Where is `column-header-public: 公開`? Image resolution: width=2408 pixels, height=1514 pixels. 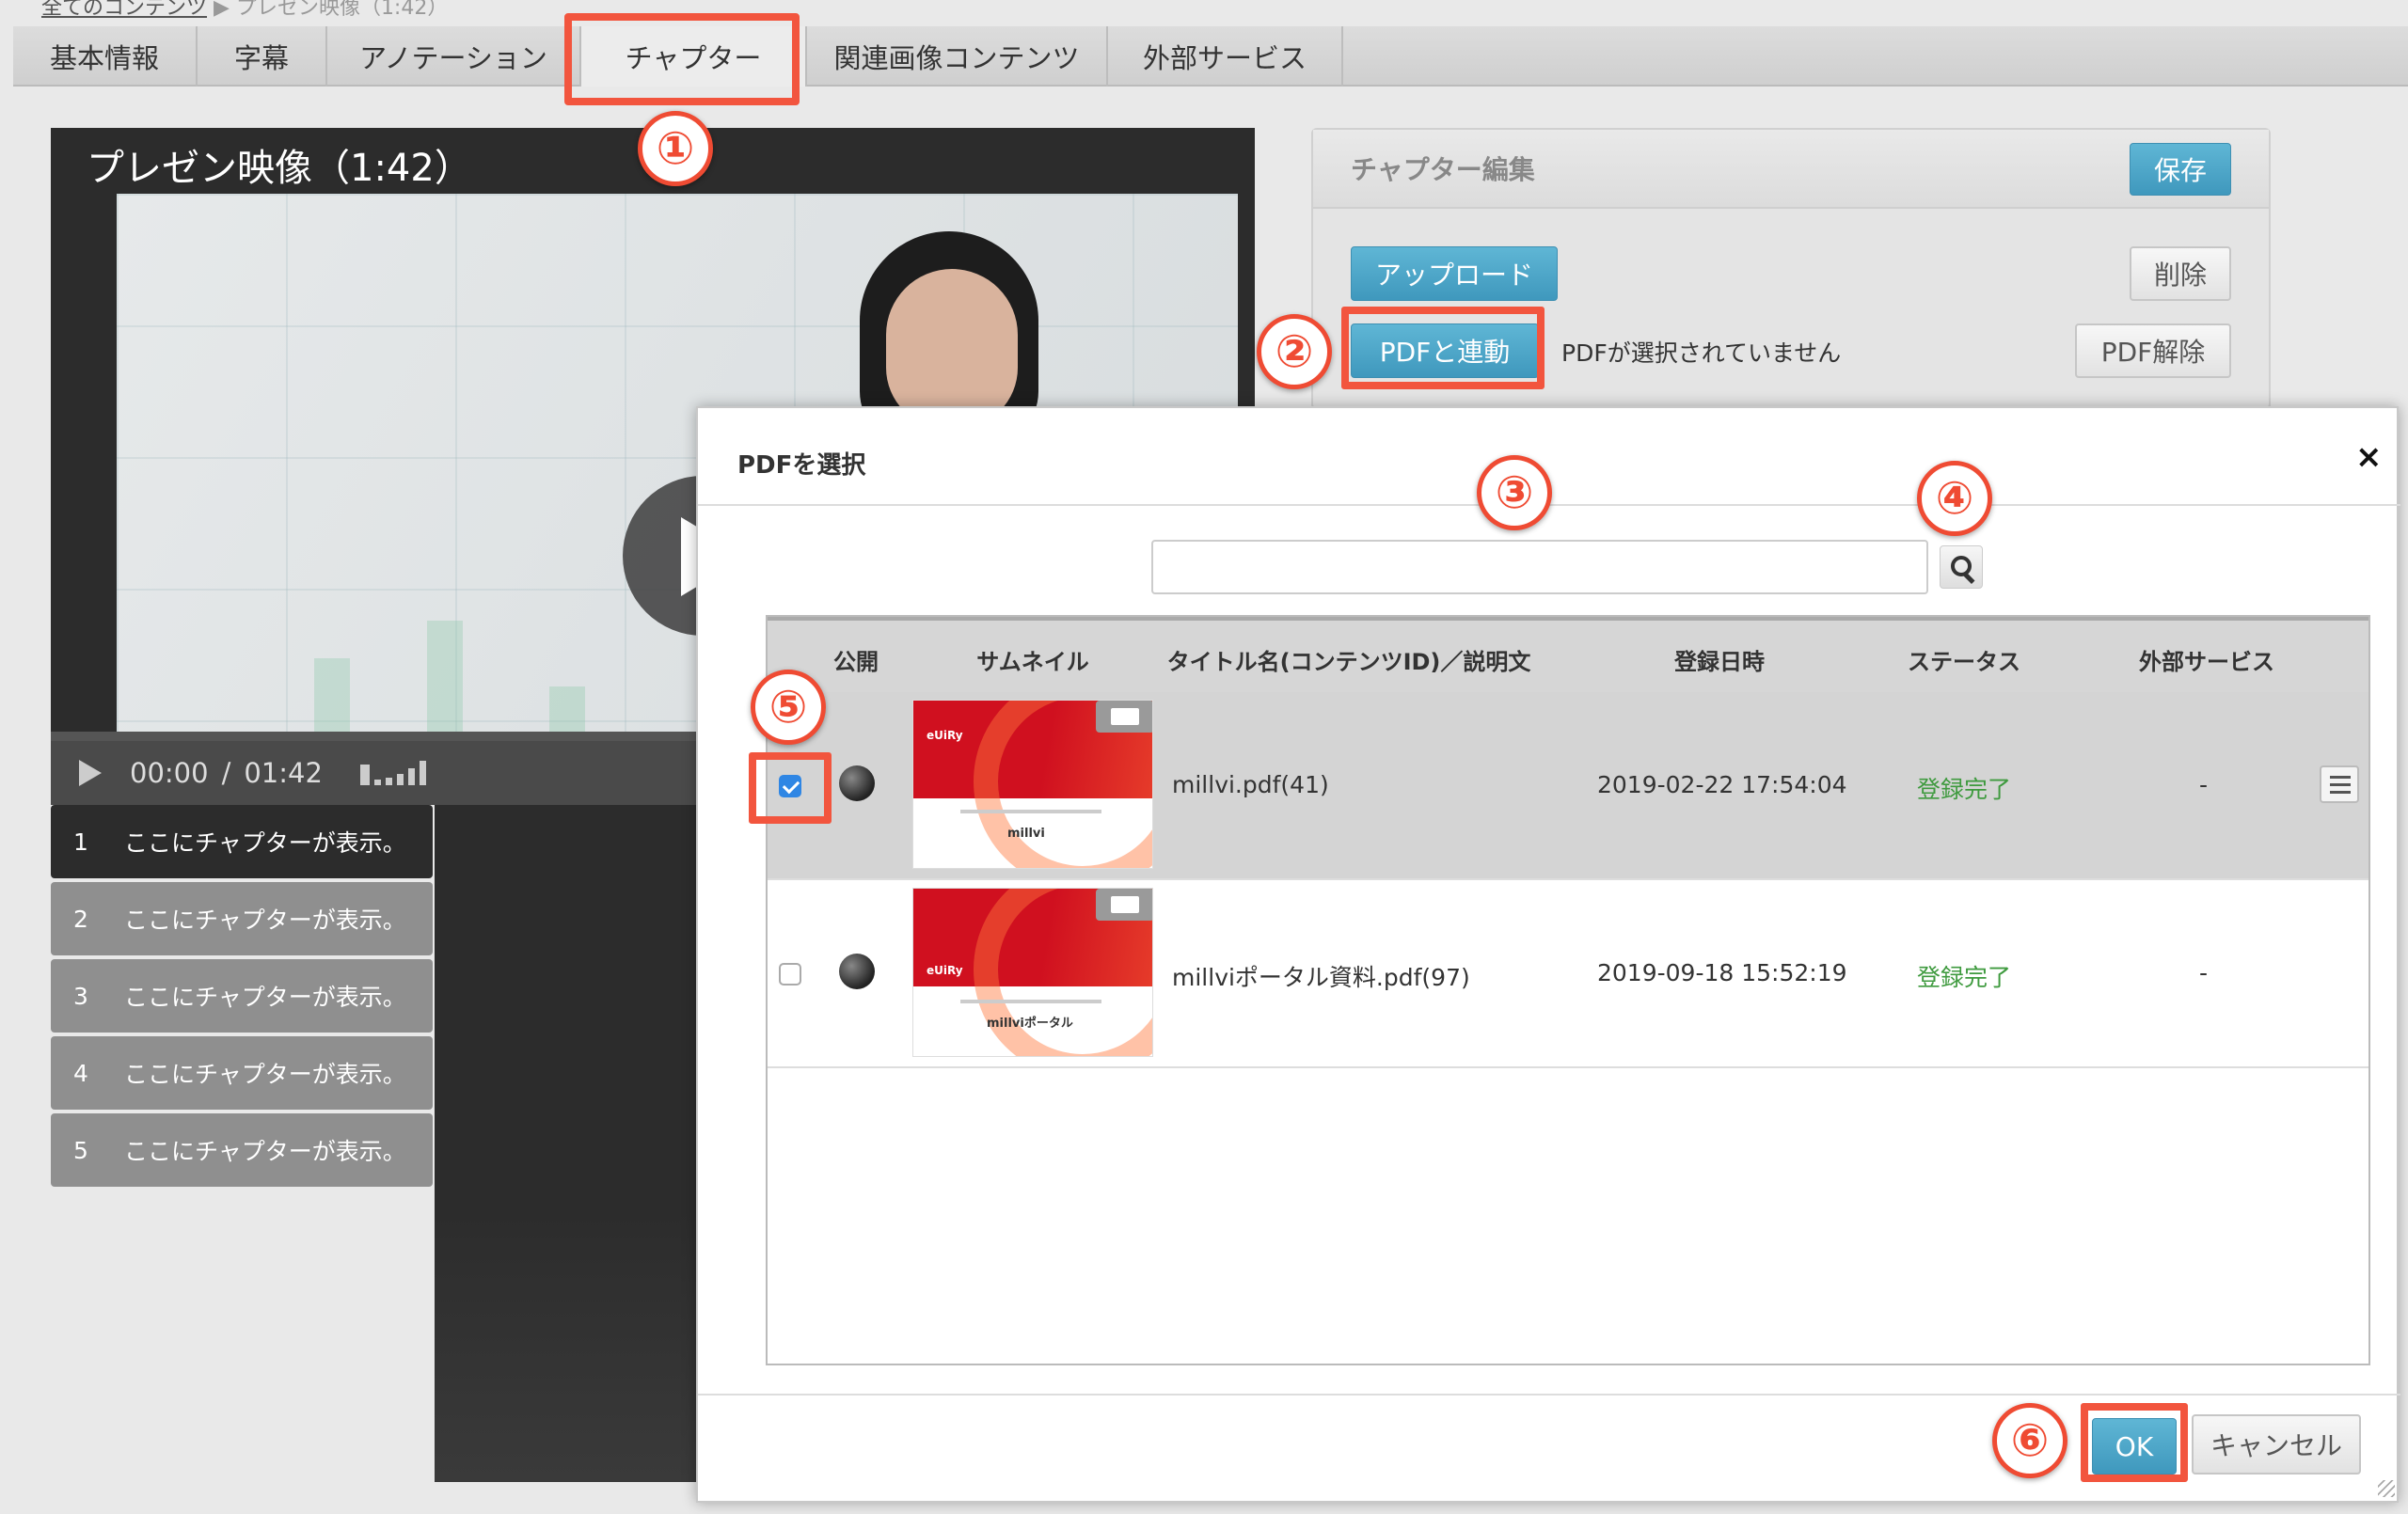
column-header-public: 公開 is located at coordinates (856, 662).